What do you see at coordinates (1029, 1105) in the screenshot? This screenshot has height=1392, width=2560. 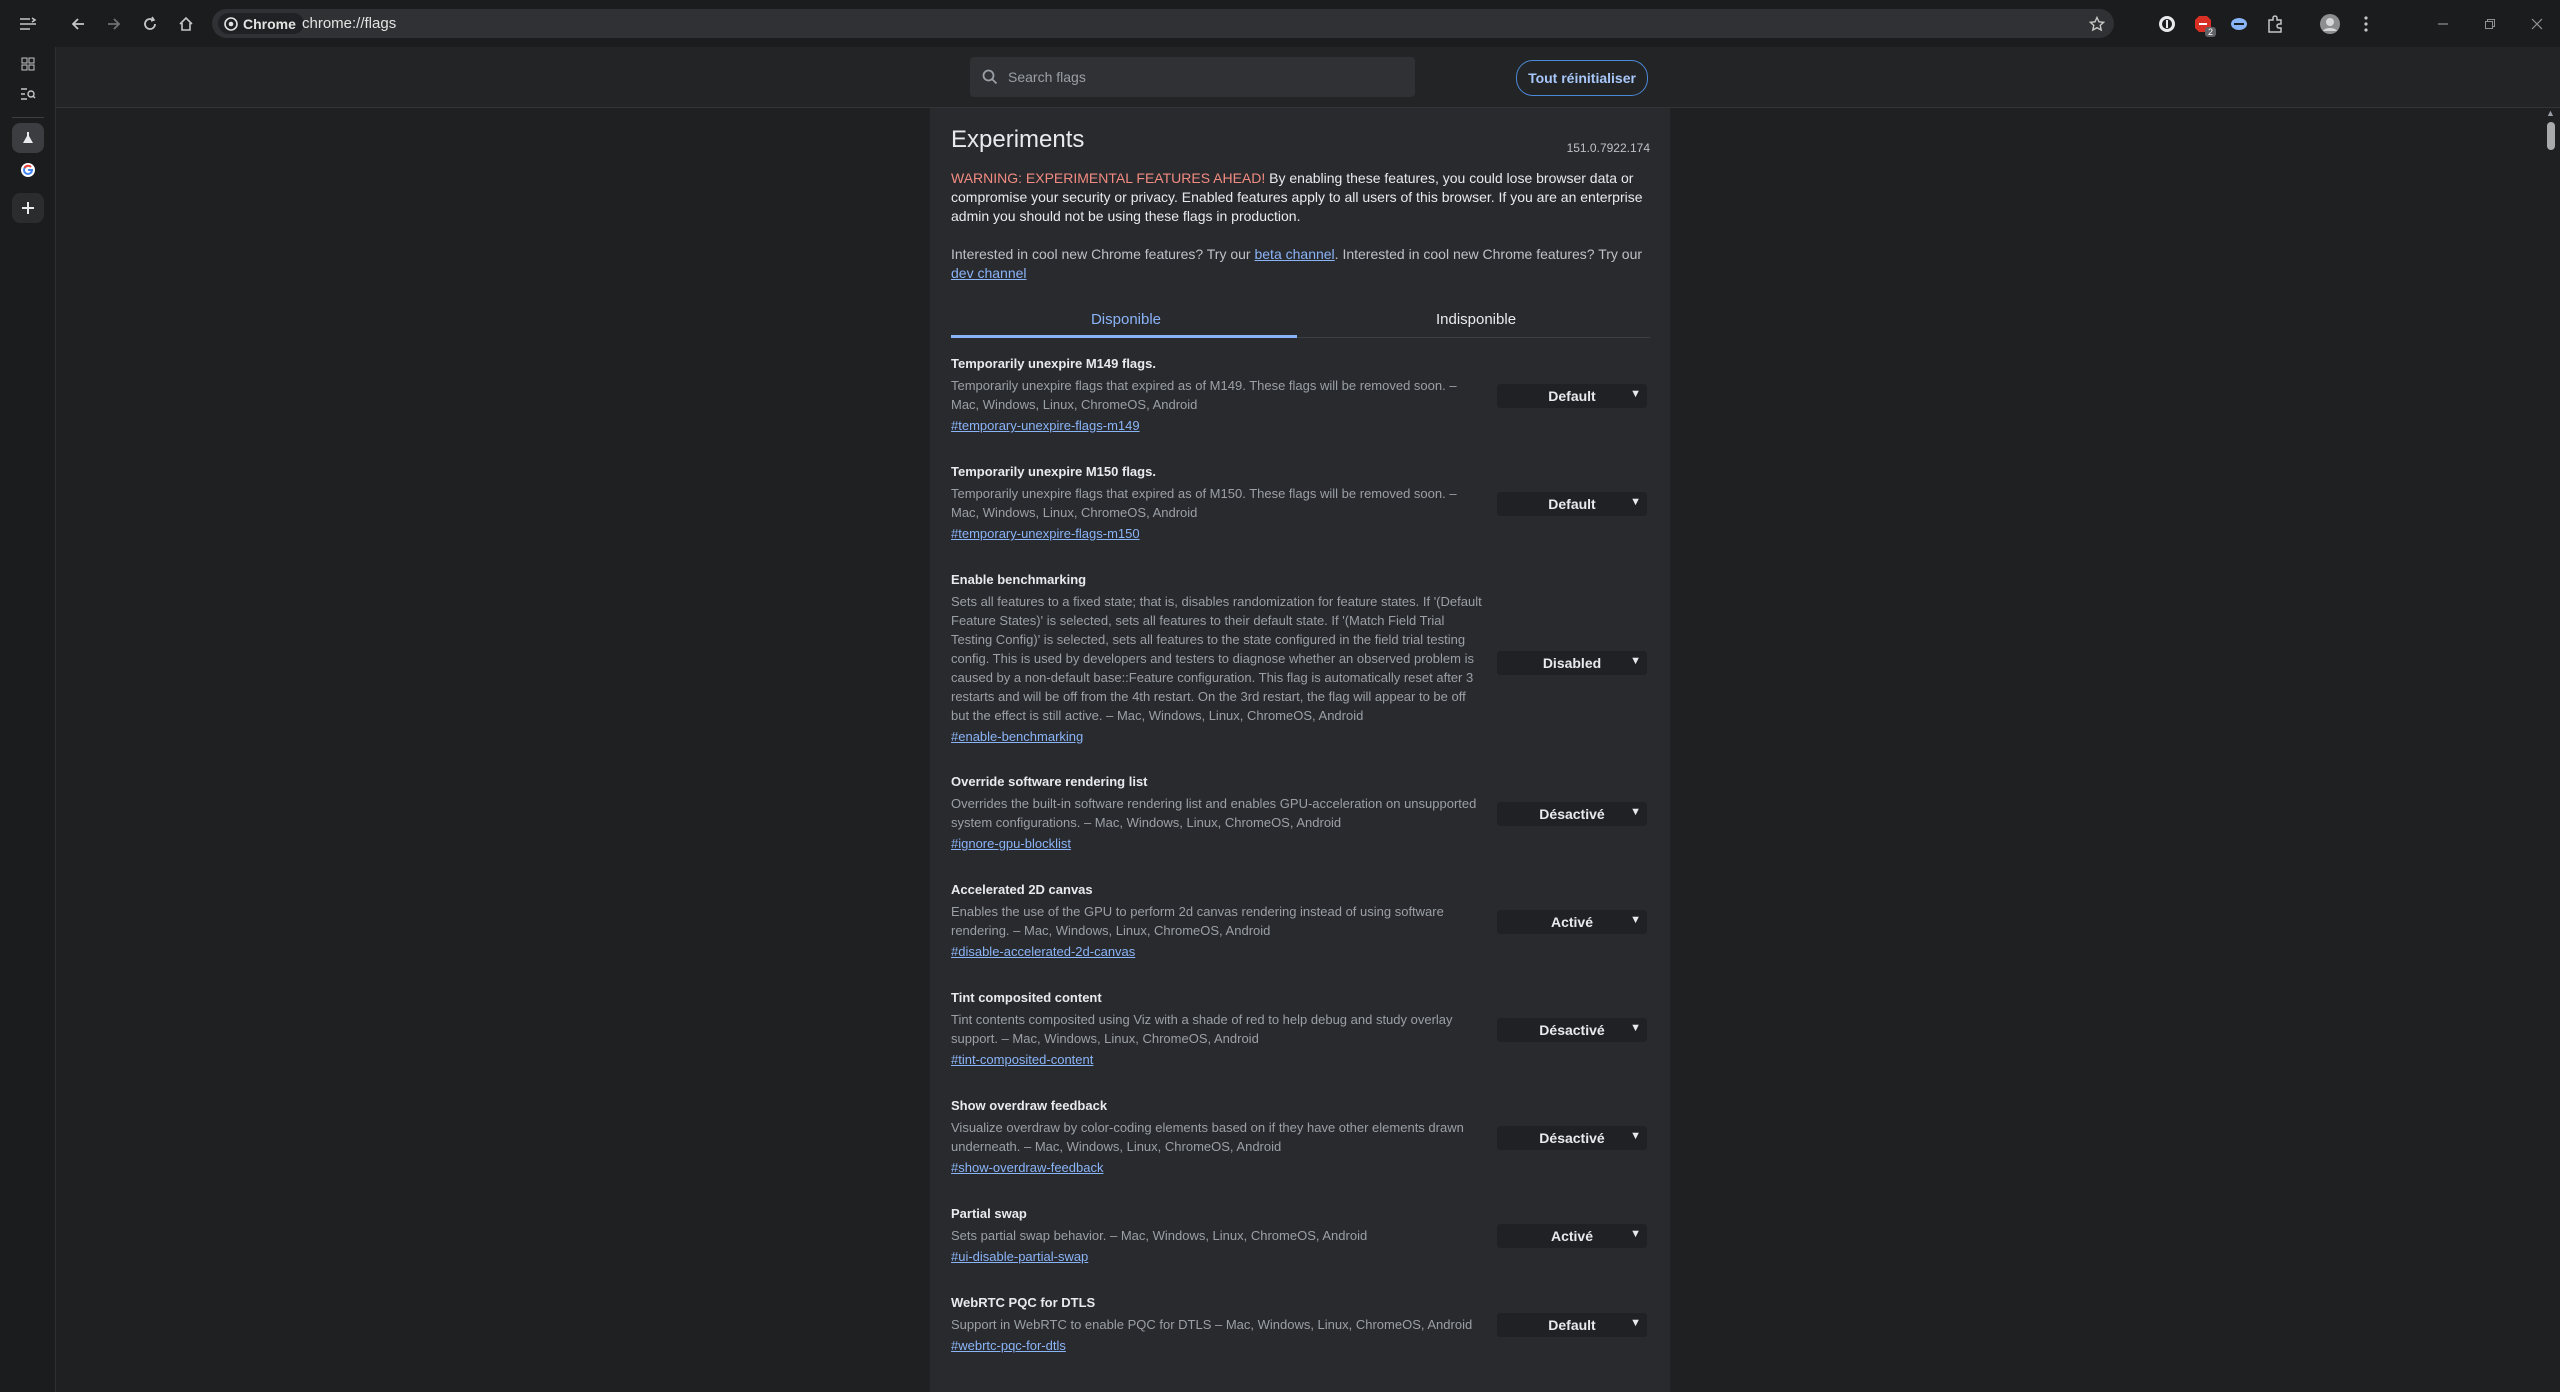 I see `flag-title: Show overdraw feedback` at bounding box center [1029, 1105].